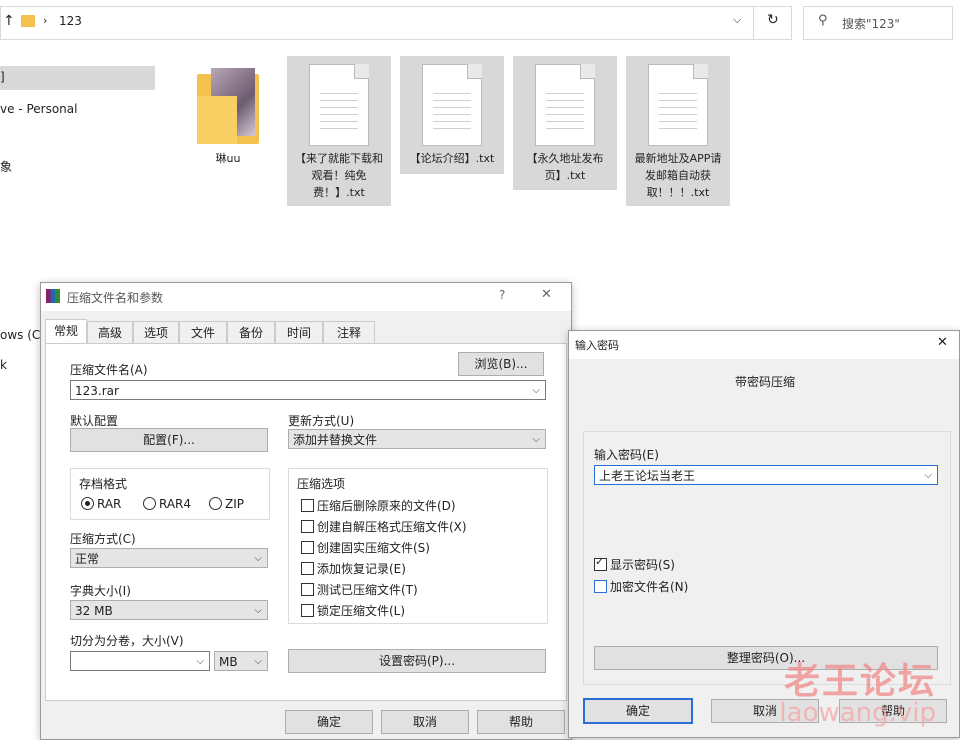  What do you see at coordinates (452, 115) in the screenshot?
I see `file-item-txt: 【论坛介绍】.txt` at bounding box center [452, 115].